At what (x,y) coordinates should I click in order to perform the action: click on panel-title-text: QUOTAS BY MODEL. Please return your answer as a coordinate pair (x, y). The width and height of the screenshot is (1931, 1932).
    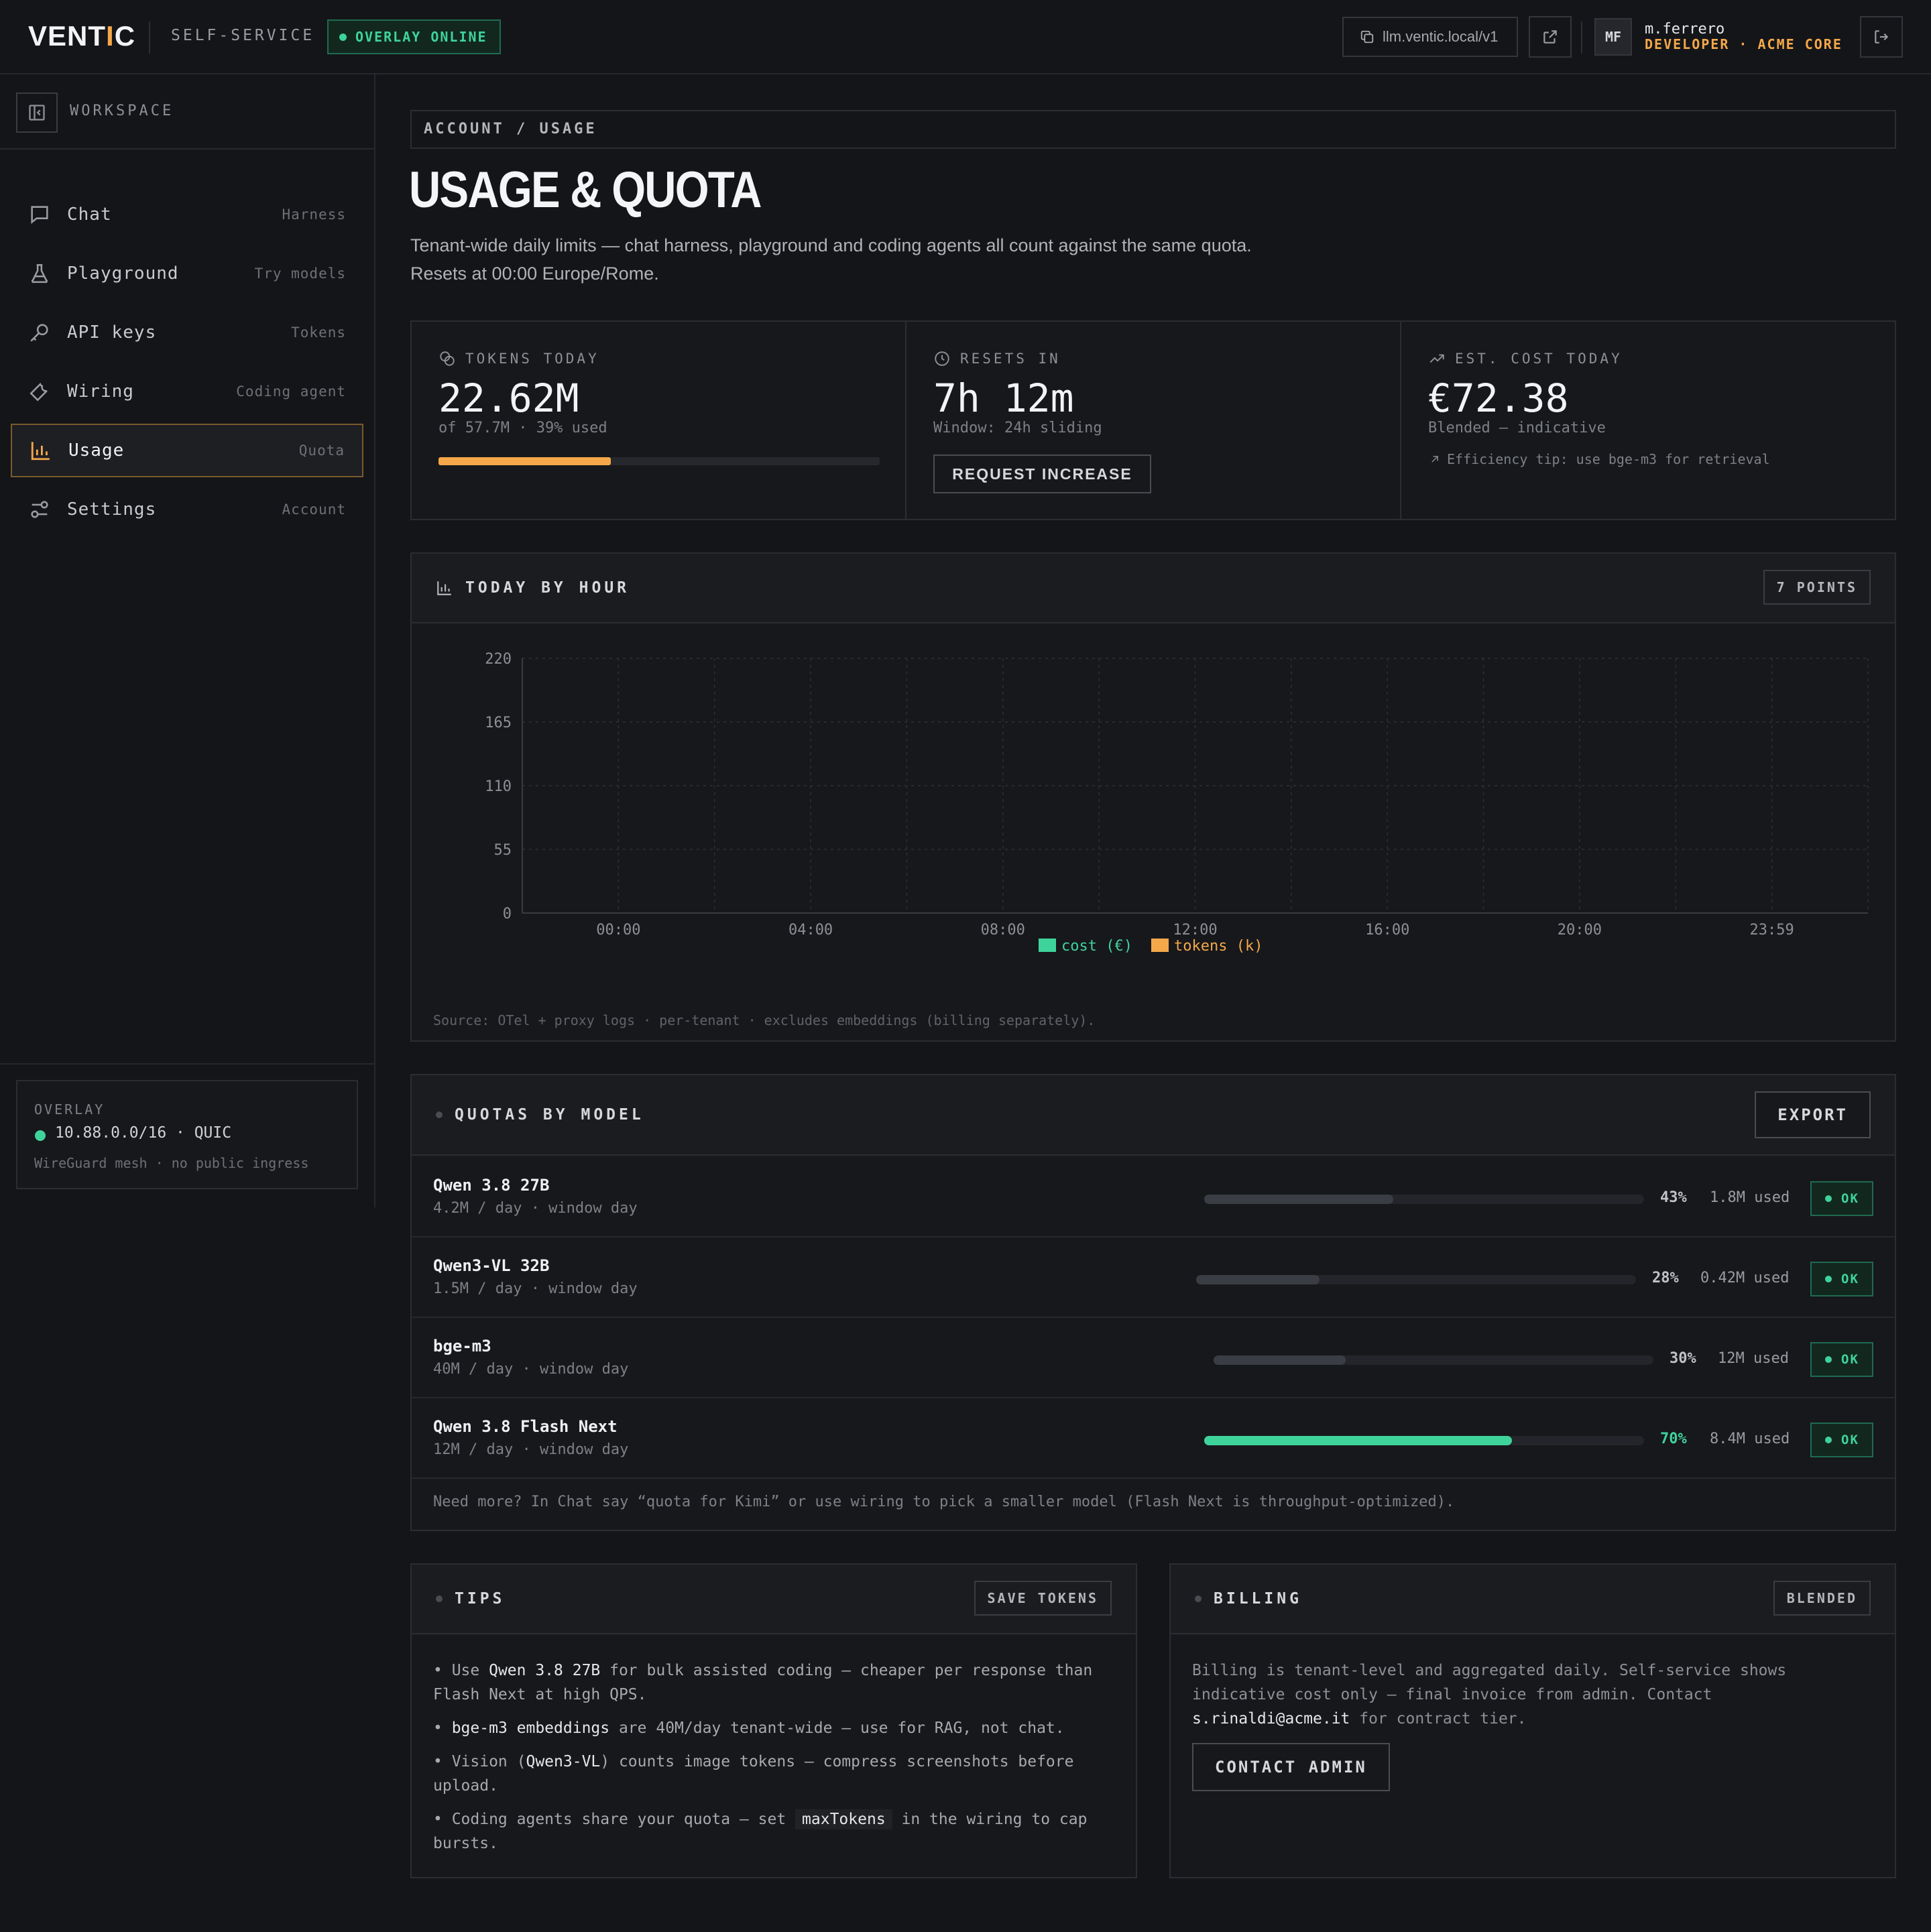
    Looking at the image, I should click on (549, 1115).